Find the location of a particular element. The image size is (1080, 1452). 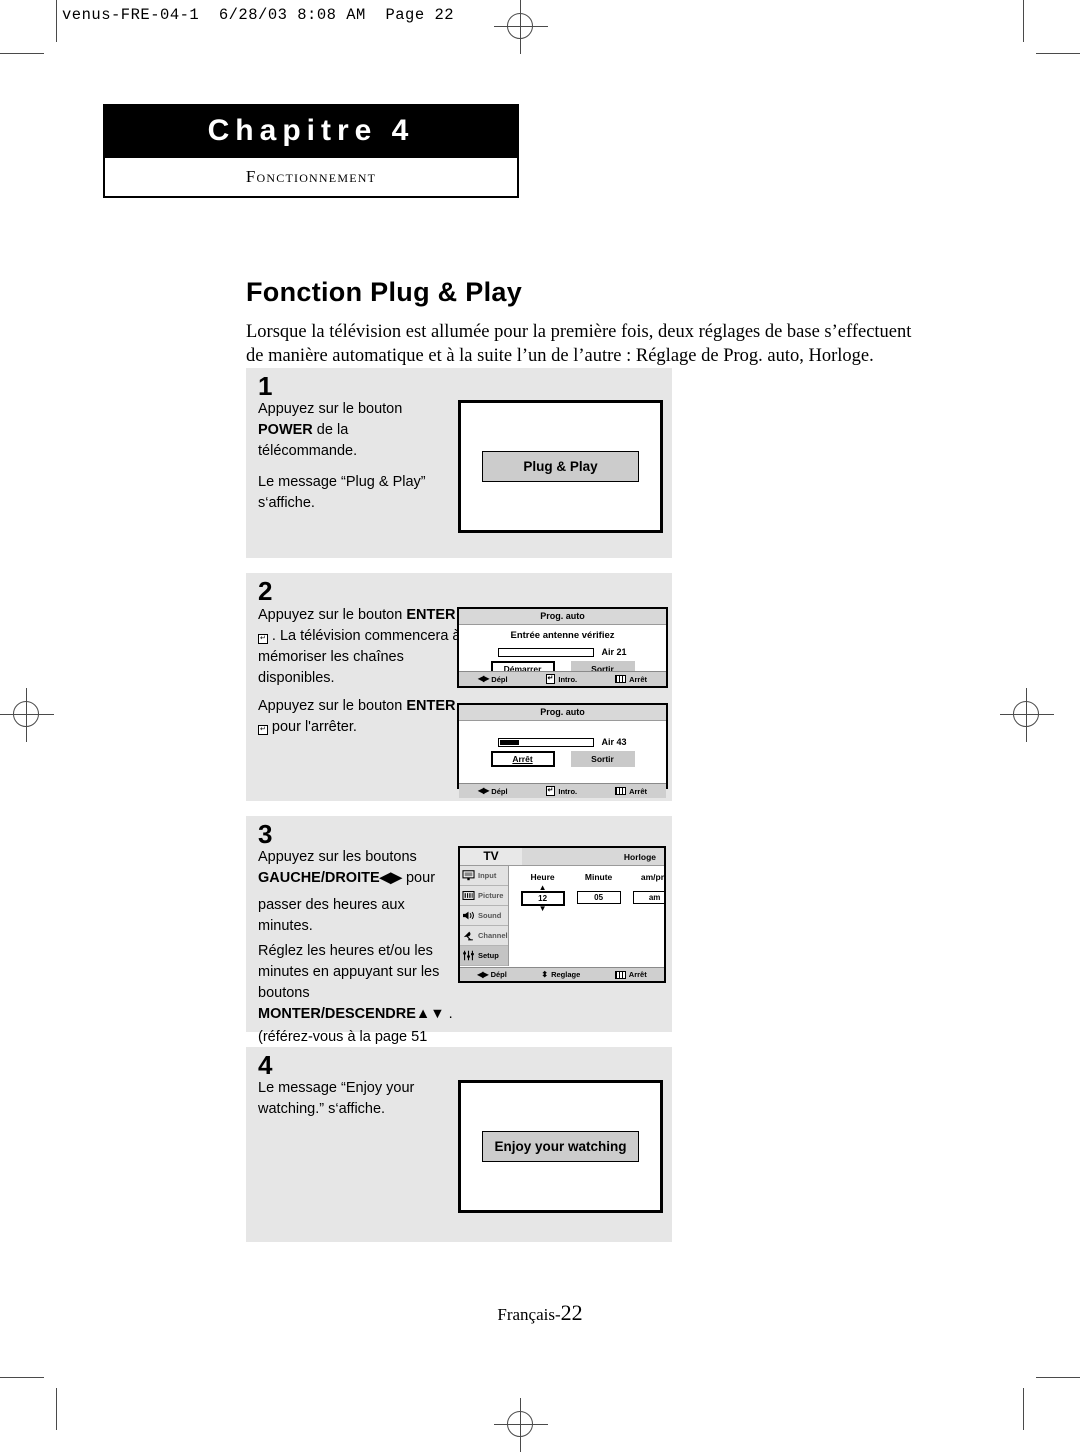

osd2-footer-enter-label: Intro. is located at coordinates (568, 791).